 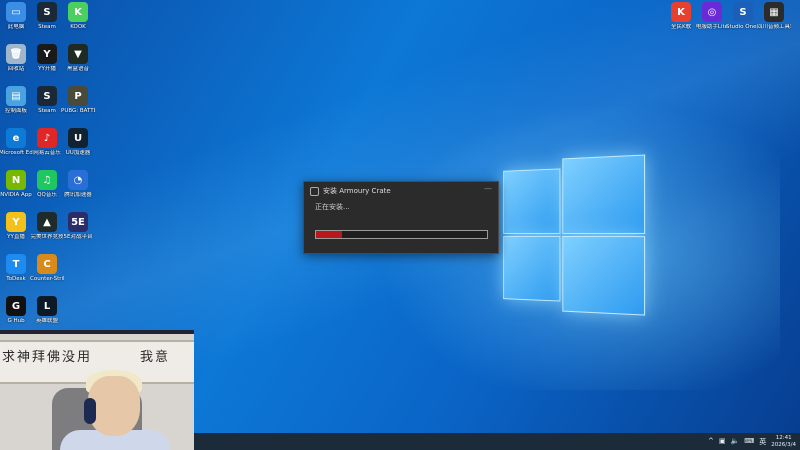 What do you see at coordinates (497, 441) in the screenshot?
I see `taskbar: ^ ▣ 🔈 ⌨ 英 12:41 2026/3/4` at bounding box center [497, 441].